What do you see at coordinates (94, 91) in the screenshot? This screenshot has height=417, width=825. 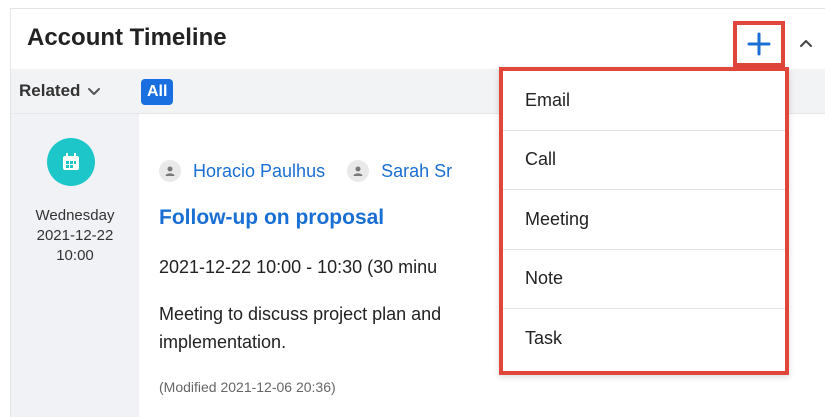 I see `chevron-down-icon` at bounding box center [94, 91].